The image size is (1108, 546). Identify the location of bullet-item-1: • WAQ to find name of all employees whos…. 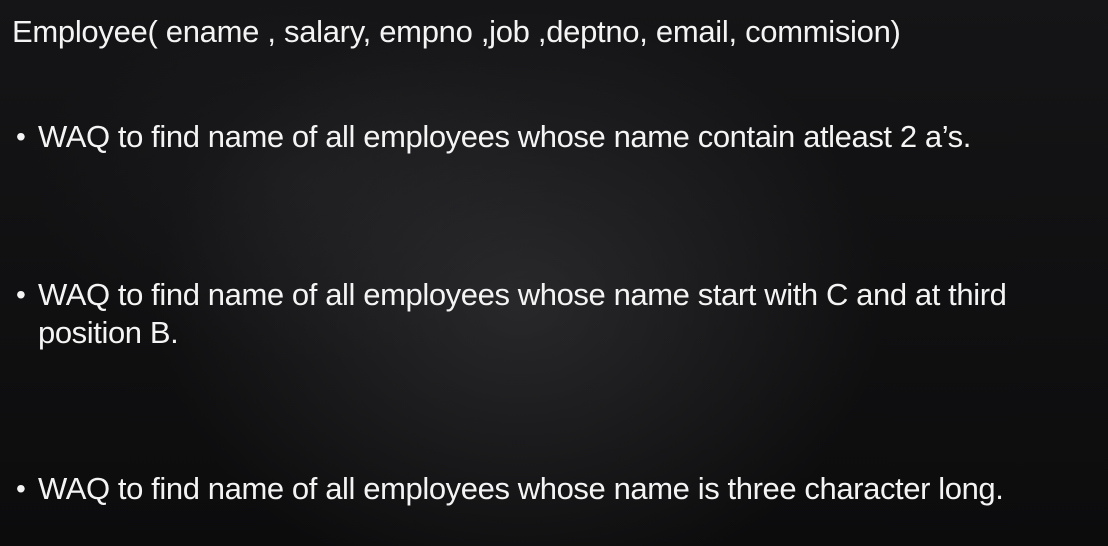
(558, 137).